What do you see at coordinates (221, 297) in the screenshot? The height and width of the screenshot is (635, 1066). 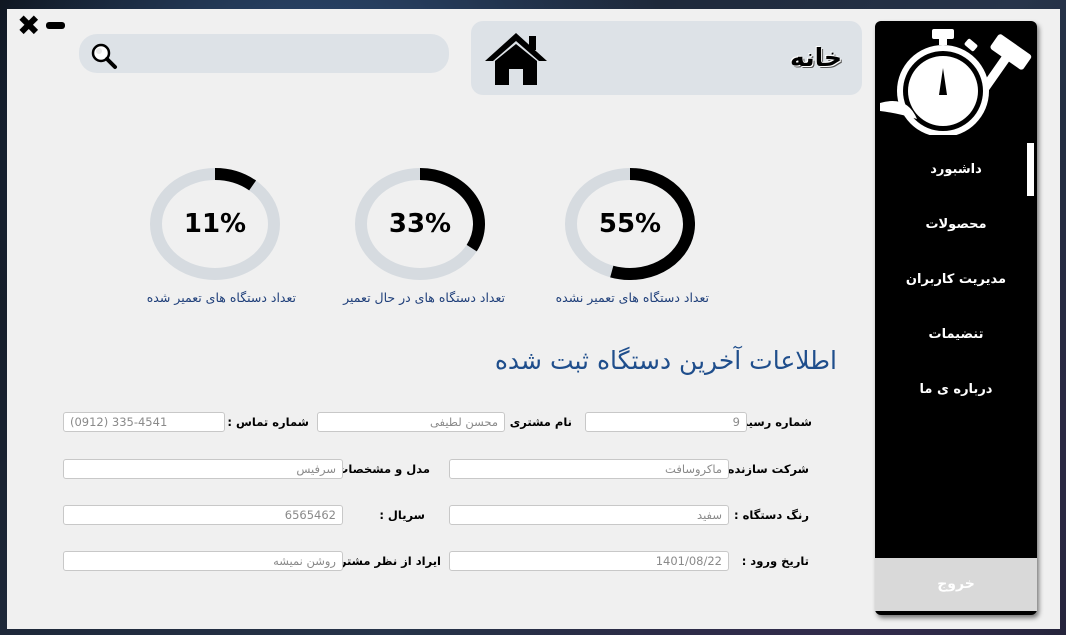 I see `gauge-label-repaired: تعداد دستگاه های تعمیر شده` at bounding box center [221, 297].